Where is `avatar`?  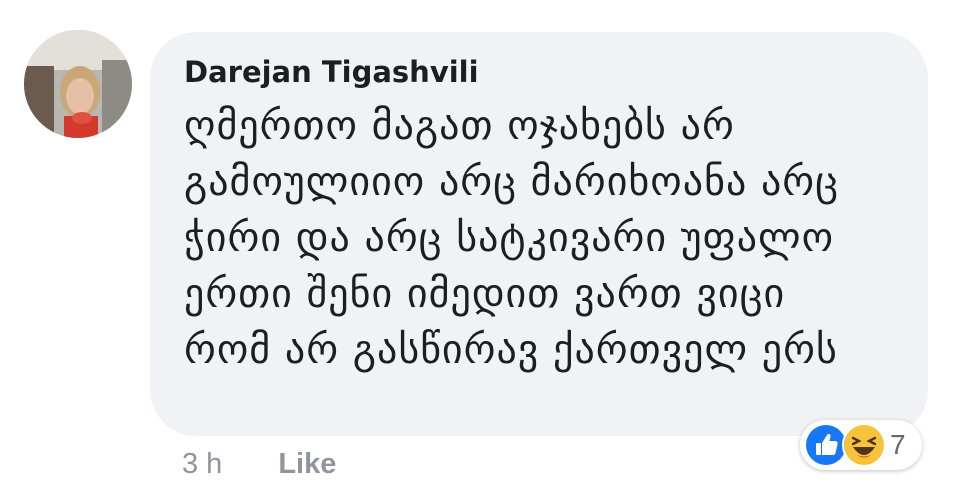
avatar is located at coordinates (78, 84).